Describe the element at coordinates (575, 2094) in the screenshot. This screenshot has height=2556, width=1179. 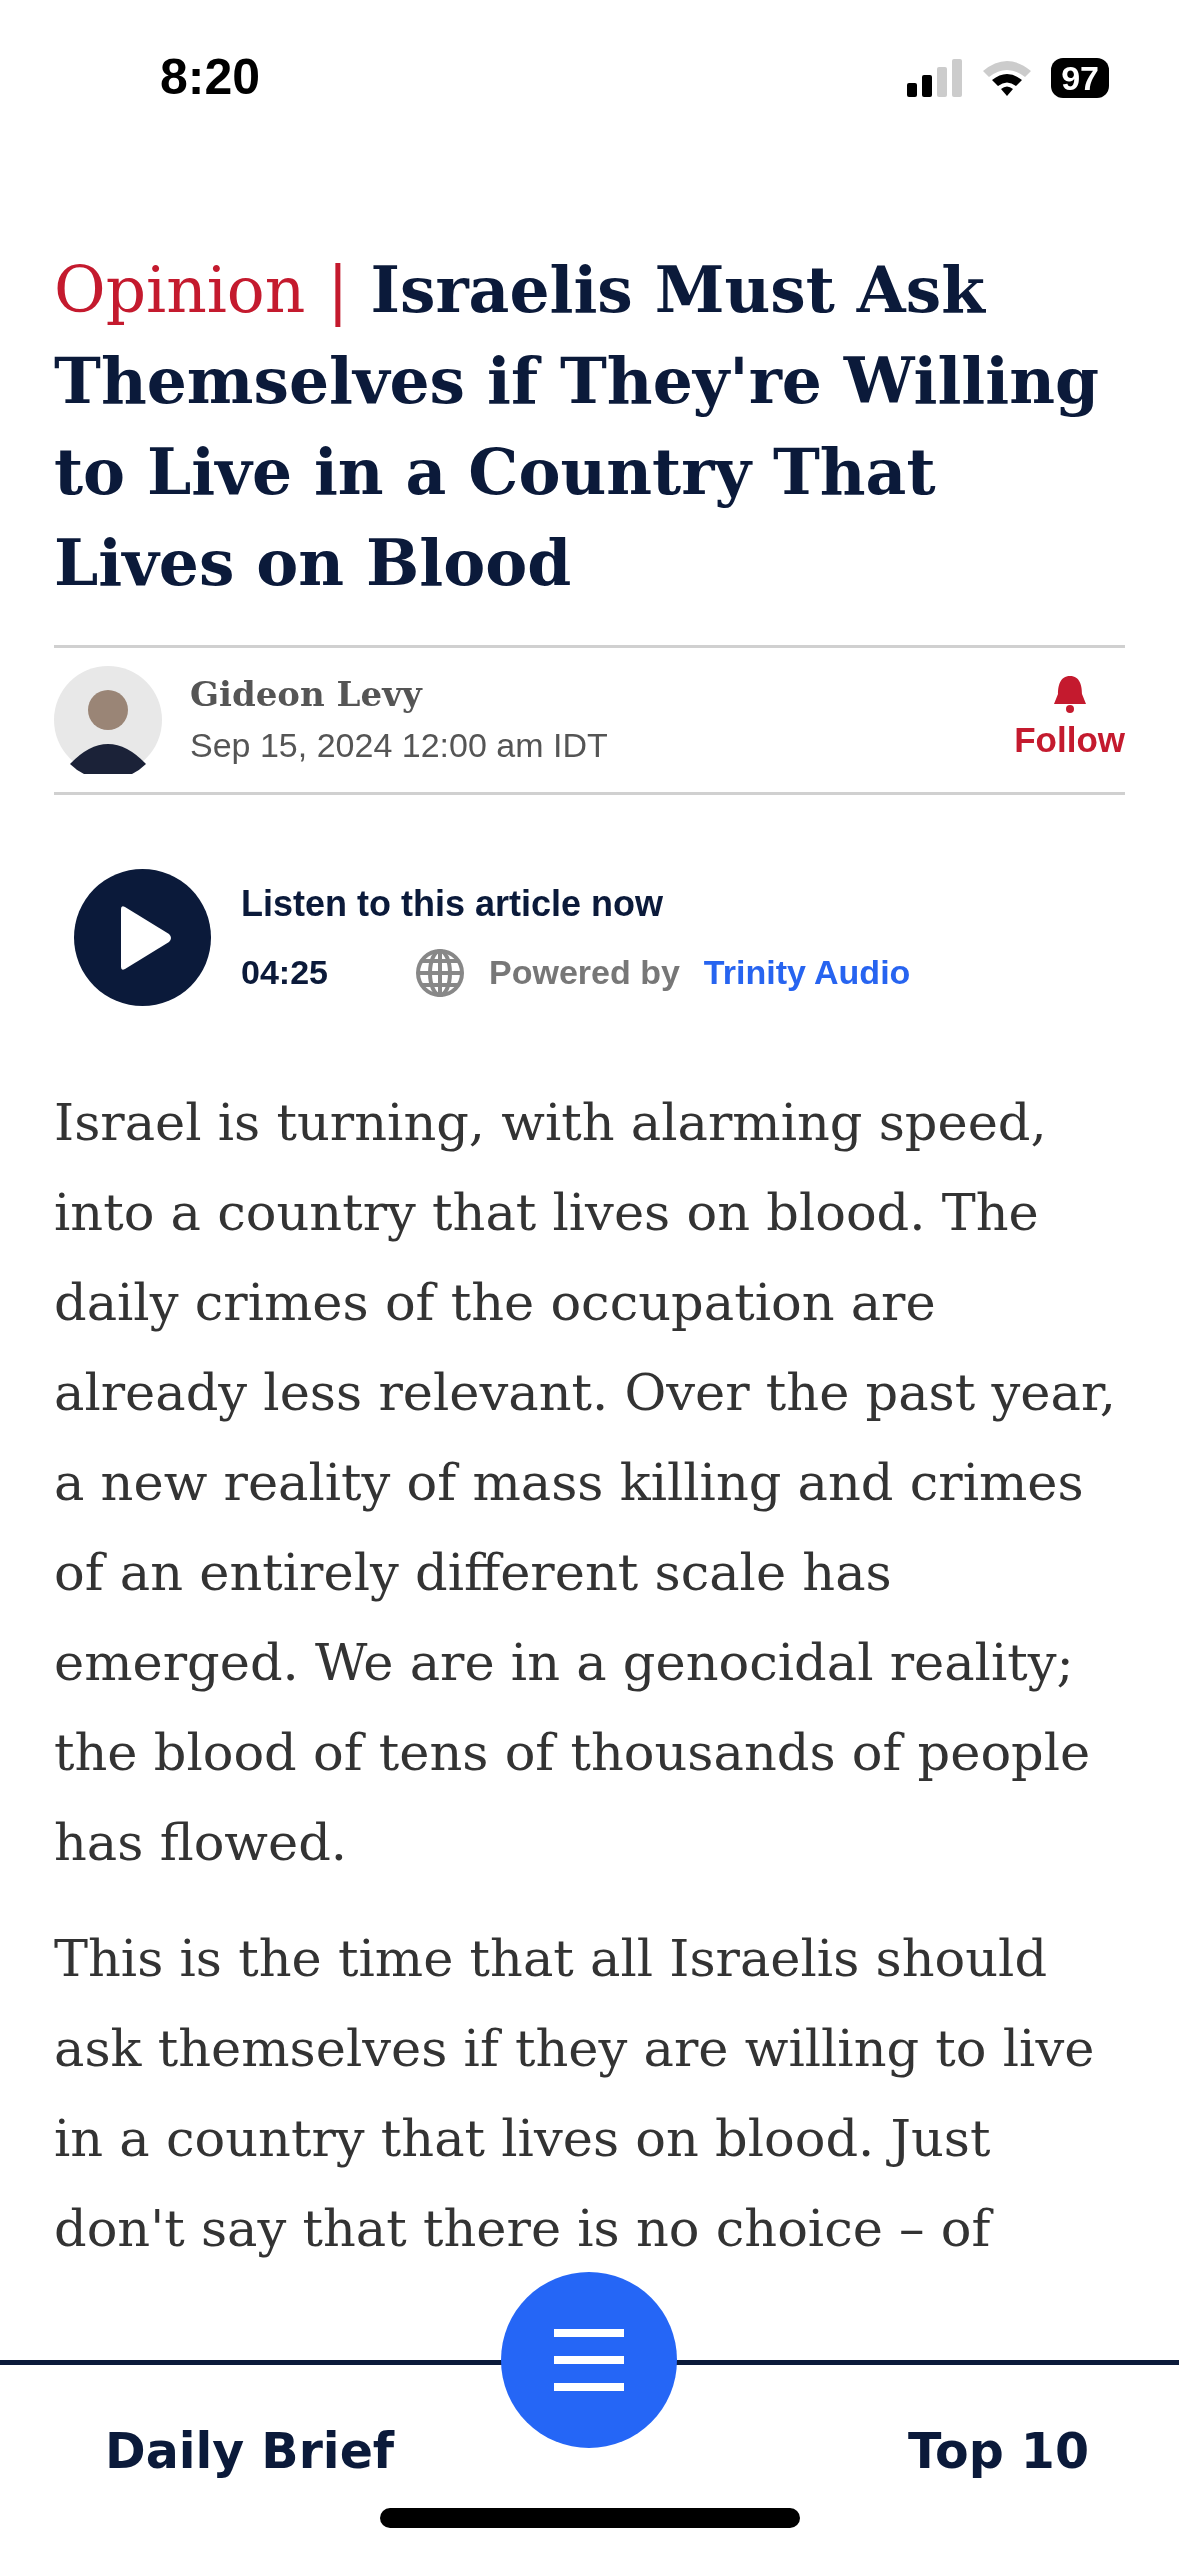
I see `article-paragraph: This is the time that all Israelis should ask themselves if they are willing to live in a country that lives on blood. Just don't say that there is no choice – of` at that location.